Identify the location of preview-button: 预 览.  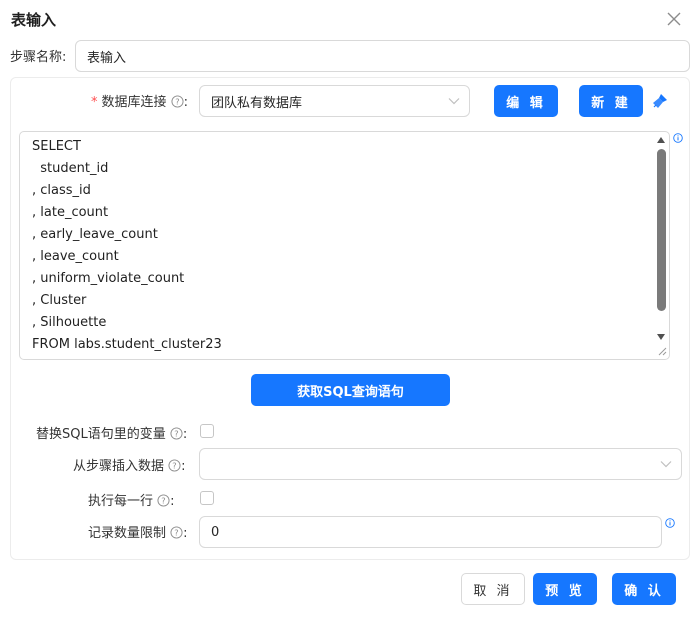
(565, 589).